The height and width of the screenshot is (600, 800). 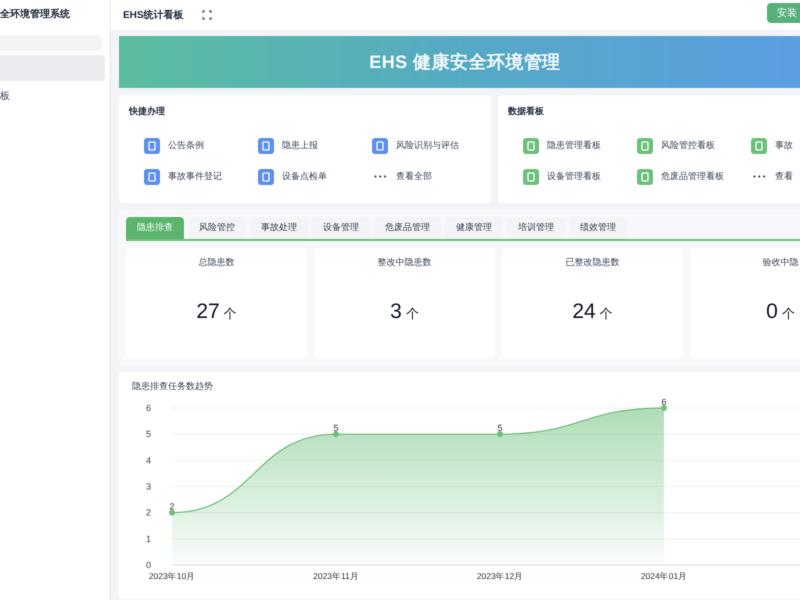 What do you see at coordinates (574, 177) in the screenshot?
I see `shortcut-link: 设备管理看板` at bounding box center [574, 177].